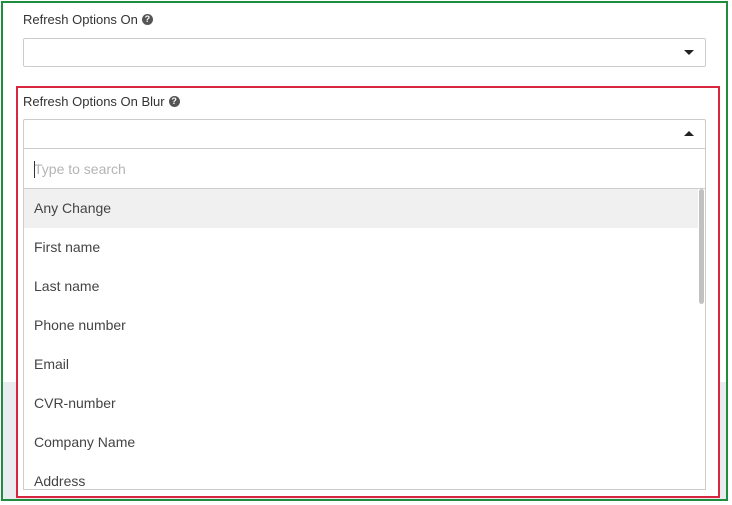  I want to click on caret-down-icon, so click(689, 52).